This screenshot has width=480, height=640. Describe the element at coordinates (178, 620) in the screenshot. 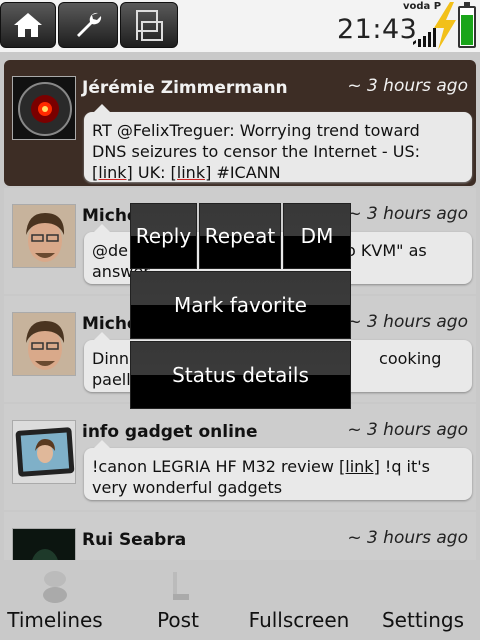

I see `nav-post-label: Post` at that location.